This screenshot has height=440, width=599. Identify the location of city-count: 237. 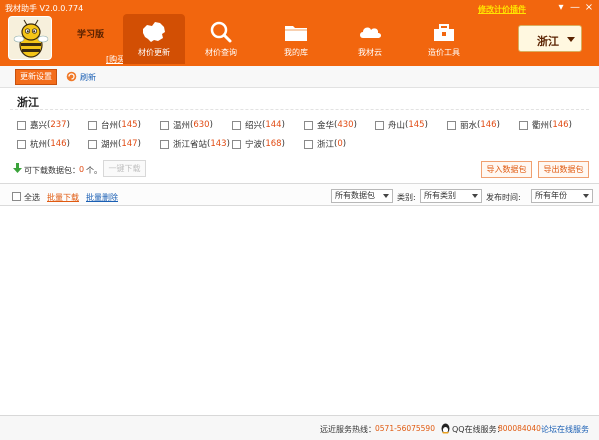
(58, 125).